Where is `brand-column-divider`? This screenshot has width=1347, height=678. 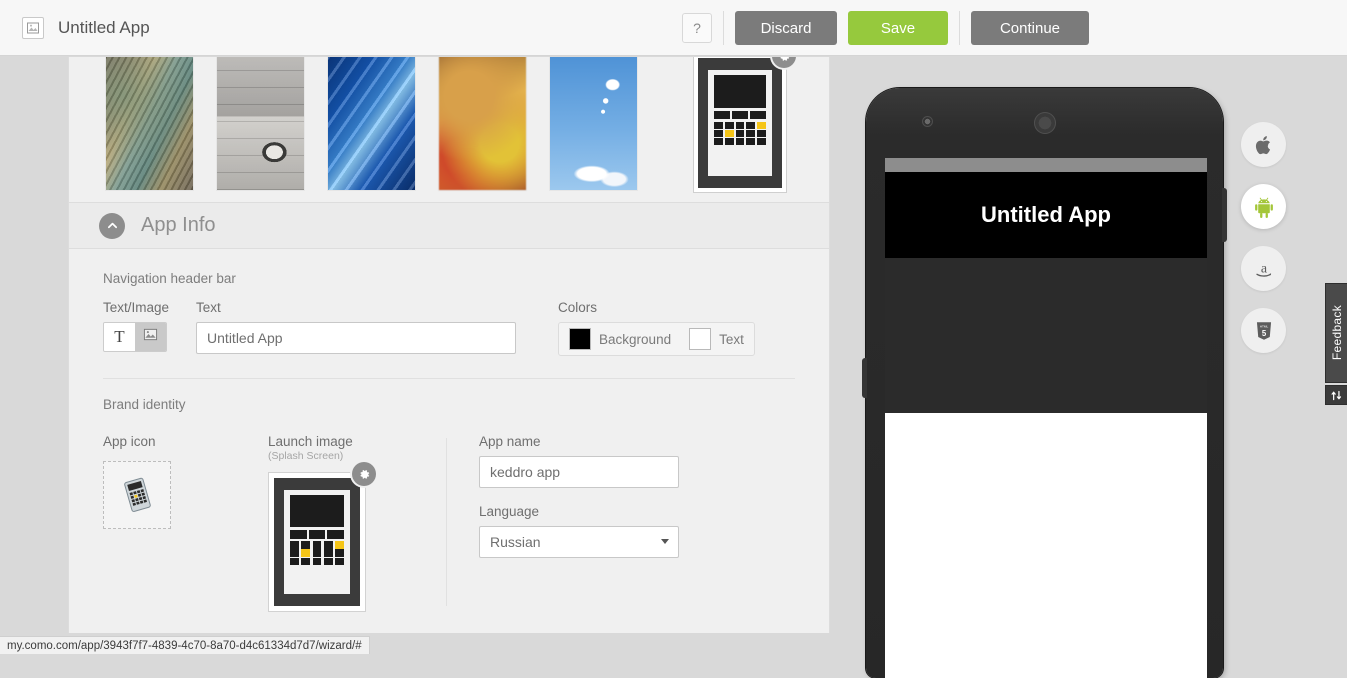 brand-column-divider is located at coordinates (446, 522).